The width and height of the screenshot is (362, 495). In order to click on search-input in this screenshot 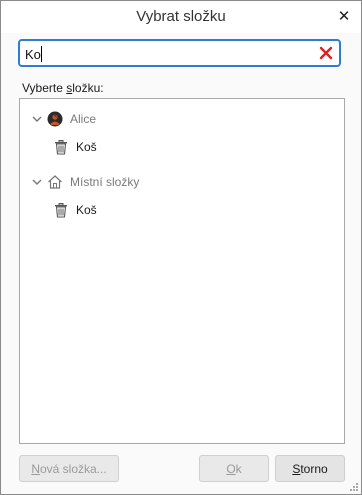, I will do `click(165, 54)`.